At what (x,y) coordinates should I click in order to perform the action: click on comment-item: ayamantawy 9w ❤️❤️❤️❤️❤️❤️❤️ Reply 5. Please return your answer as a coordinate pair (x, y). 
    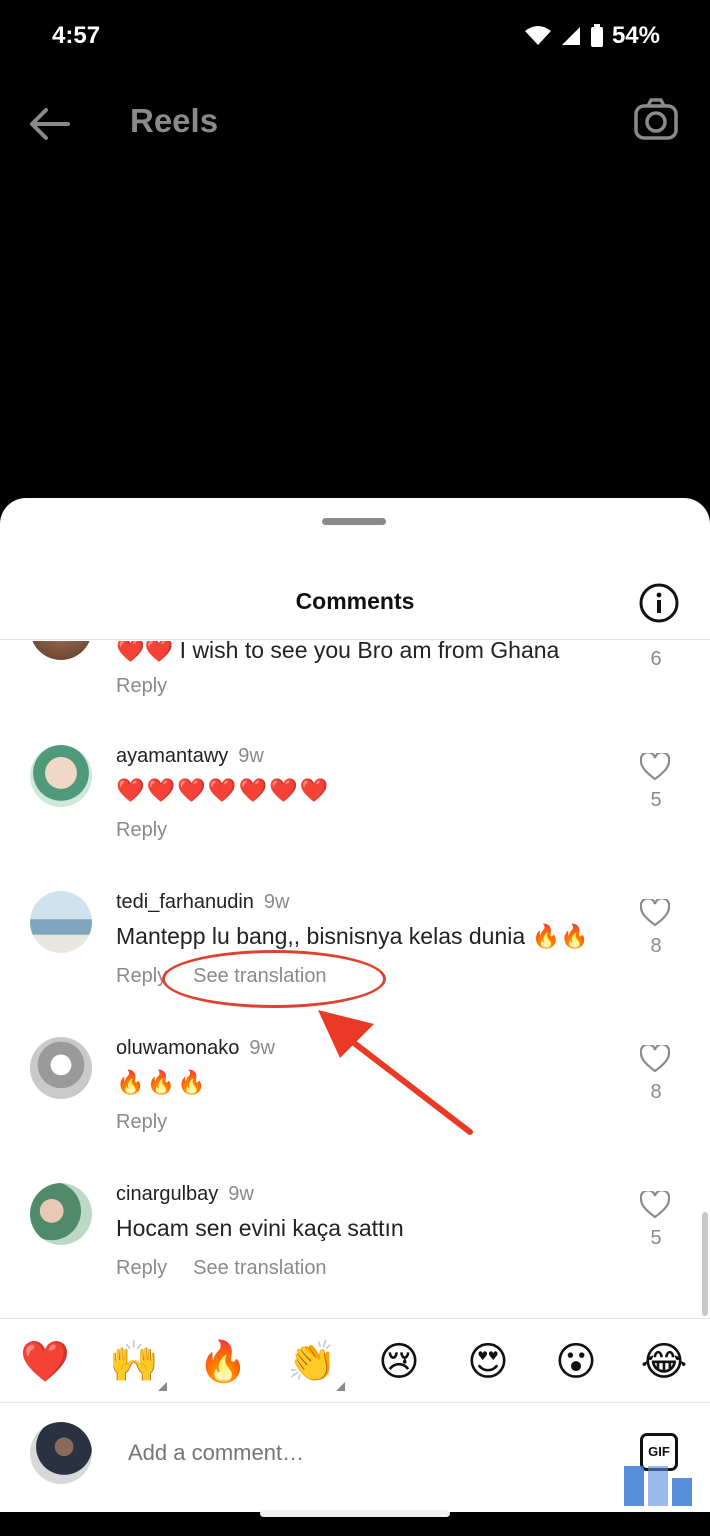
    Looking at the image, I should click on (355, 812).